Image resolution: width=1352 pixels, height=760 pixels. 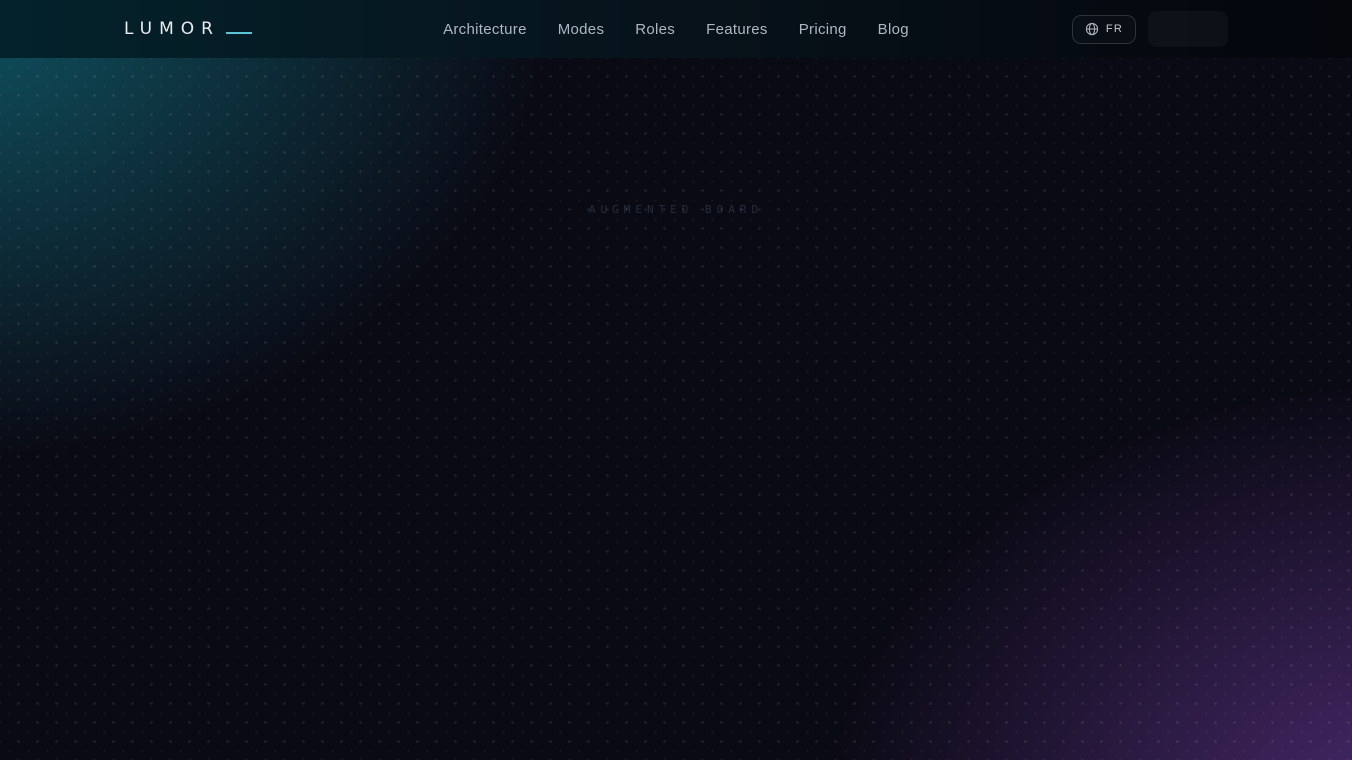 I want to click on language-code: FR, so click(x=1114, y=29).